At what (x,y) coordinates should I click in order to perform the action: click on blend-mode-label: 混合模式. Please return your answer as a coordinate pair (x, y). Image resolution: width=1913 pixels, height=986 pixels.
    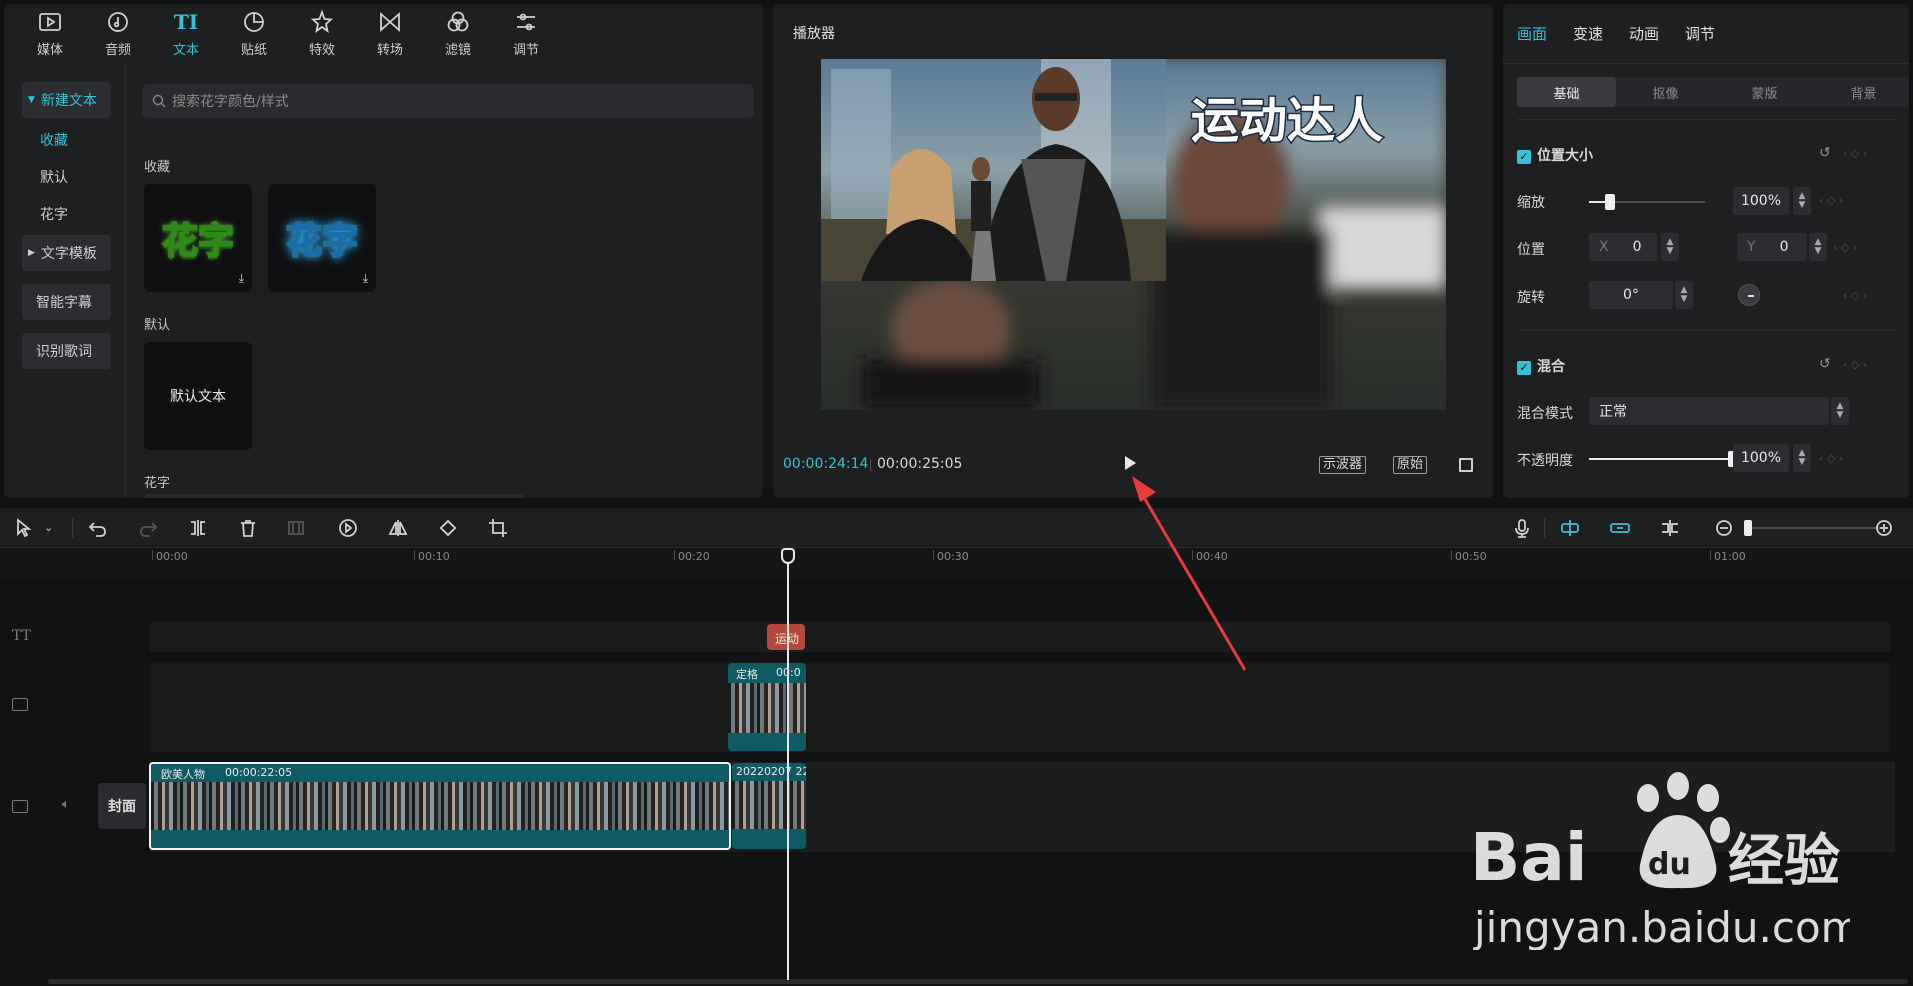
    Looking at the image, I should click on (1545, 414).